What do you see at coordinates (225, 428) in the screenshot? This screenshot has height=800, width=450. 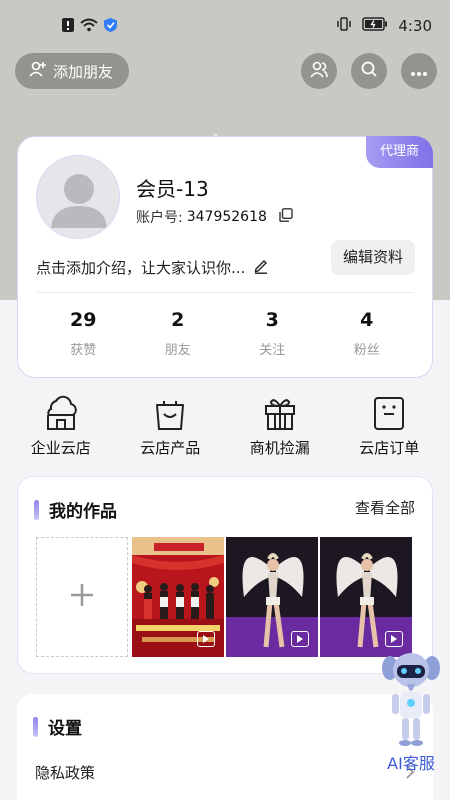 I see `quick-nav: 企业云店 云店产品 商机捡漏 云店订单` at bounding box center [225, 428].